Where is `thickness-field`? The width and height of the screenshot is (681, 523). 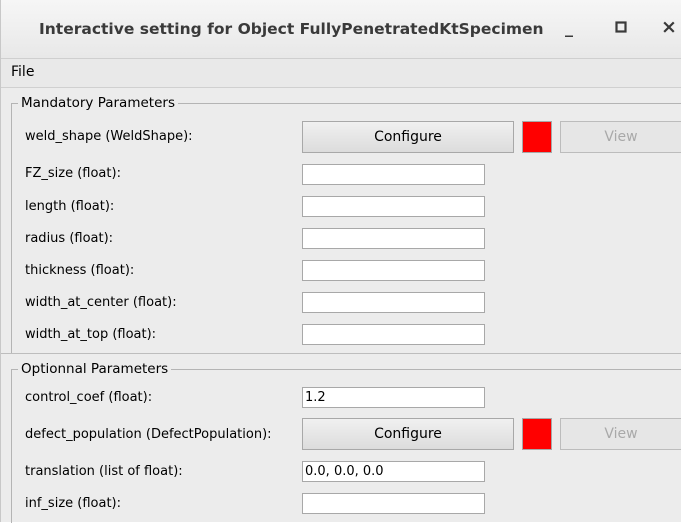
thickness-field is located at coordinates (393, 270).